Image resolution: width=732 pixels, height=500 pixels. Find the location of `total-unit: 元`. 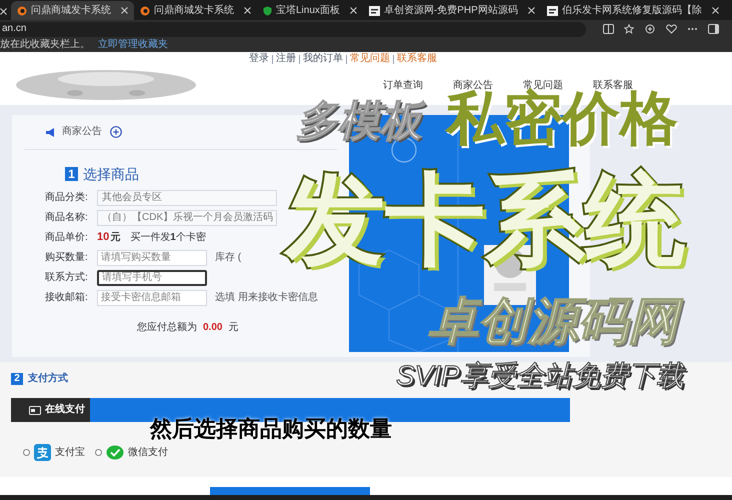

total-unit: 元 is located at coordinates (233, 328).